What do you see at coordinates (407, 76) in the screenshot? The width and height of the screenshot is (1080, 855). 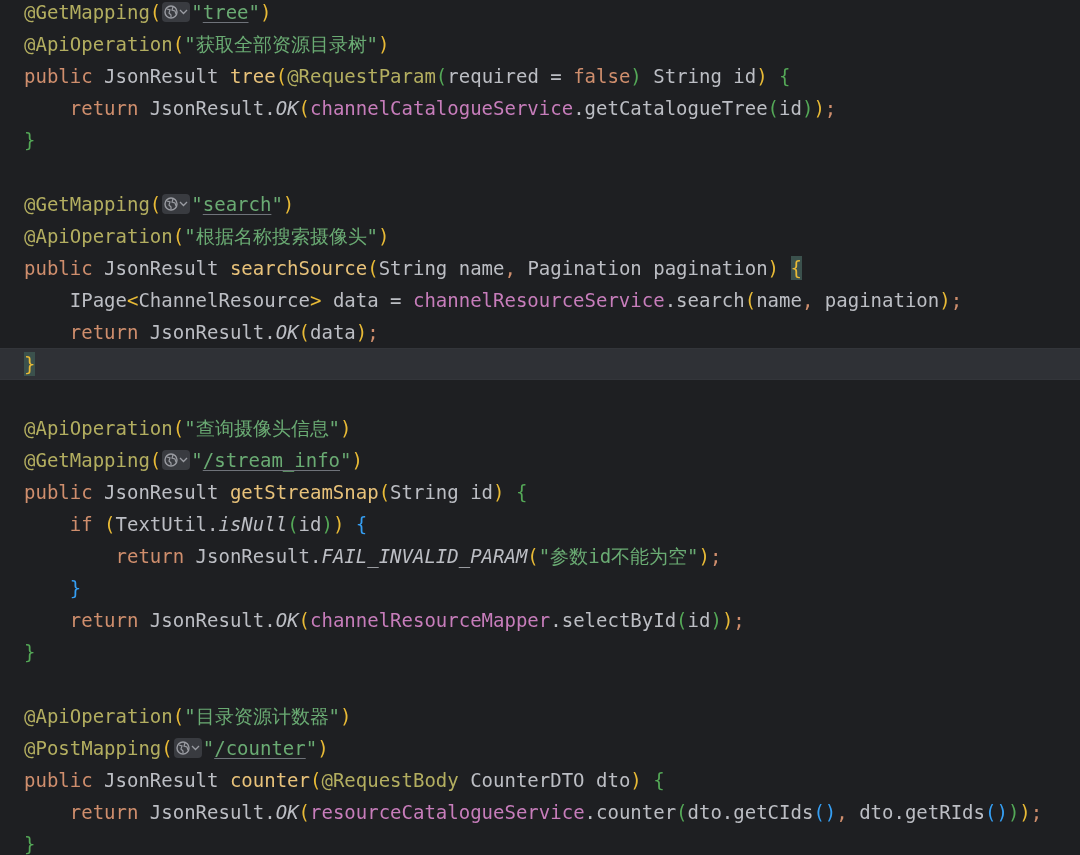 I see `code-text: public JsonResult tree(@RequestParam(required = false) String id) {` at bounding box center [407, 76].